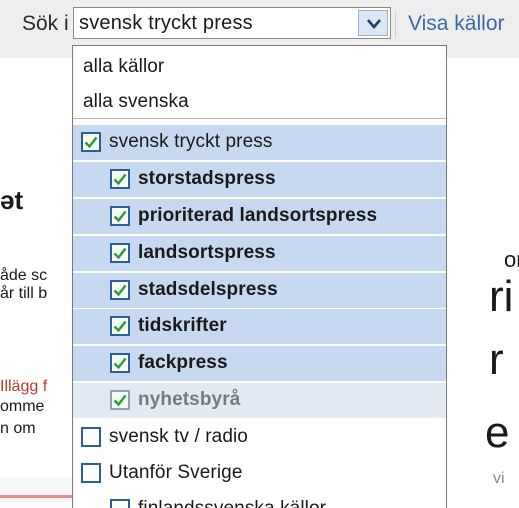  I want to click on background-text-line: omme, so click(22, 406).